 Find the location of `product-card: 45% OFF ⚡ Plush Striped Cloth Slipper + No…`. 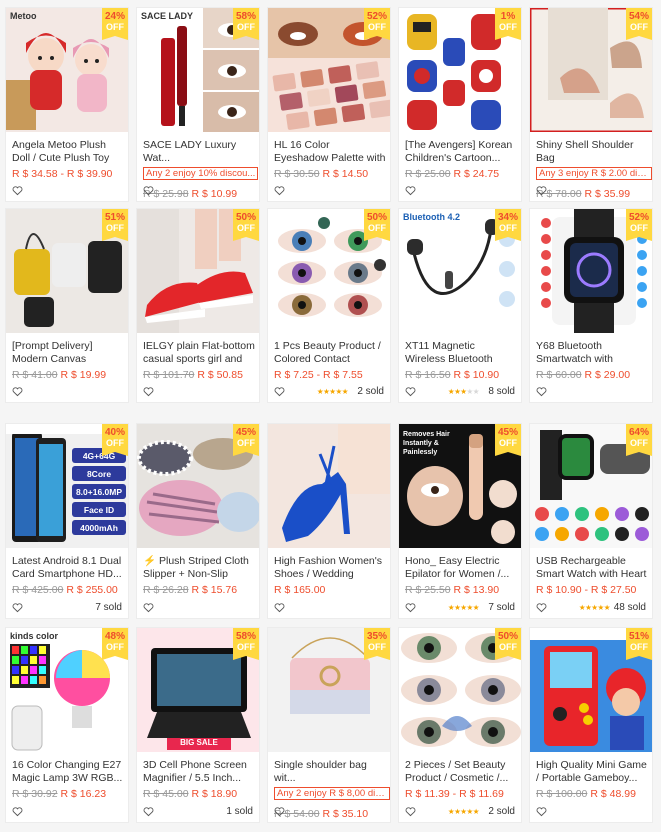

product-card: 45% OFF ⚡ Plush Striped Cloth Slipper + No… is located at coordinates (198, 521).